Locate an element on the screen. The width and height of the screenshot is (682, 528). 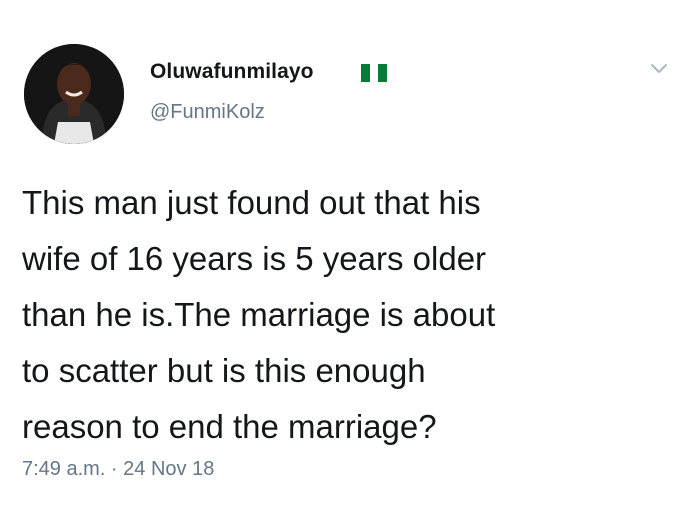
tweet-text-line: This man just found out that his is located at coordinates (251, 202).